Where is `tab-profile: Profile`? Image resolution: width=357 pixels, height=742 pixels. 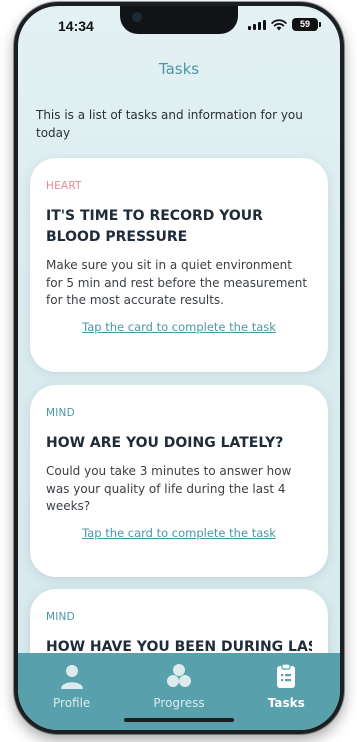
tab-profile: Profile is located at coordinates (72, 686).